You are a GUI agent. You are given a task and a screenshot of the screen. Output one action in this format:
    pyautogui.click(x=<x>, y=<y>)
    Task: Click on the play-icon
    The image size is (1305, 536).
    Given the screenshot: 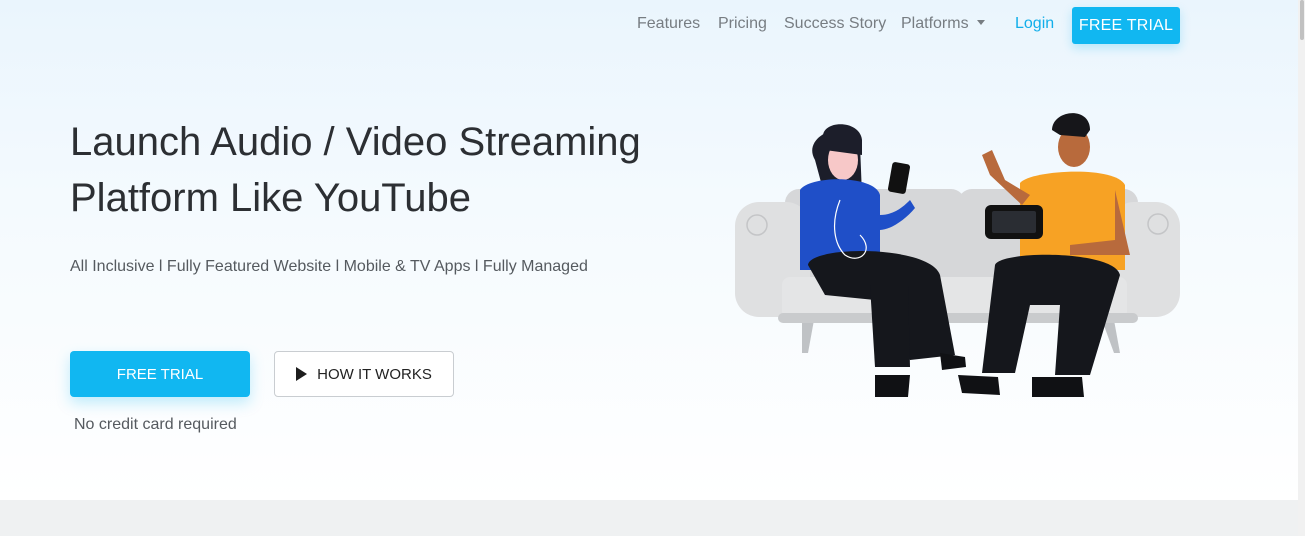 What is the action you would take?
    pyautogui.click(x=302, y=374)
    